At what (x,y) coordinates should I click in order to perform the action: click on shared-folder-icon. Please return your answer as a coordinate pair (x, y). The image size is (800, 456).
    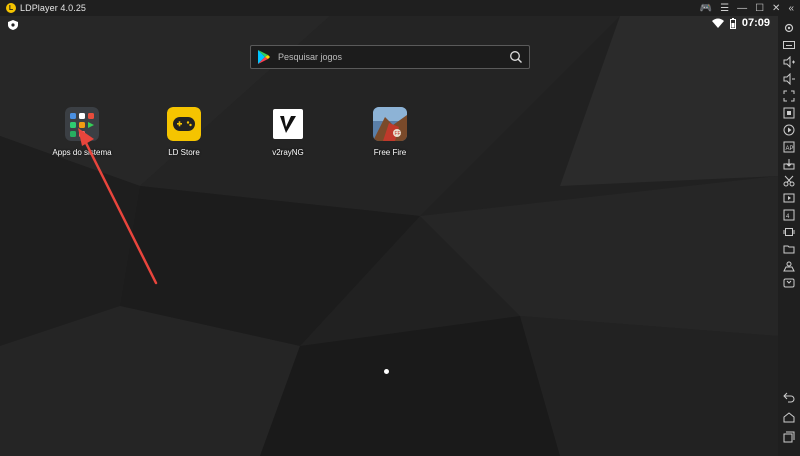
    Looking at the image, I should click on (789, 164).